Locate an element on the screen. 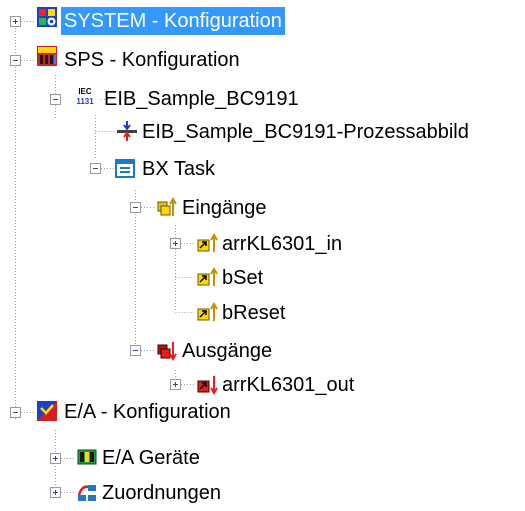 The height and width of the screenshot is (511, 525). tree-item-sps-label: SPS - Konfiguration is located at coordinates (152, 60).